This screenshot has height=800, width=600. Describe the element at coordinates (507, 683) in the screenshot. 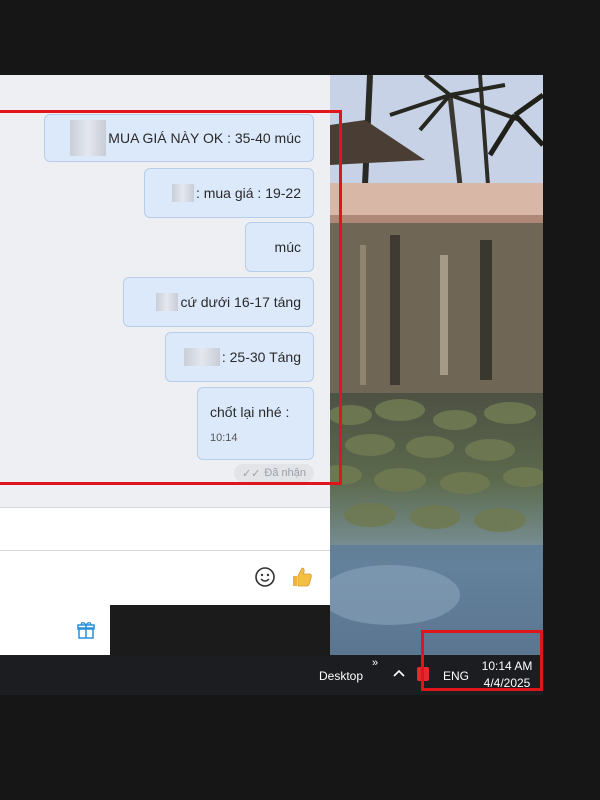

I see `clock-date: 4/4/2025` at that location.